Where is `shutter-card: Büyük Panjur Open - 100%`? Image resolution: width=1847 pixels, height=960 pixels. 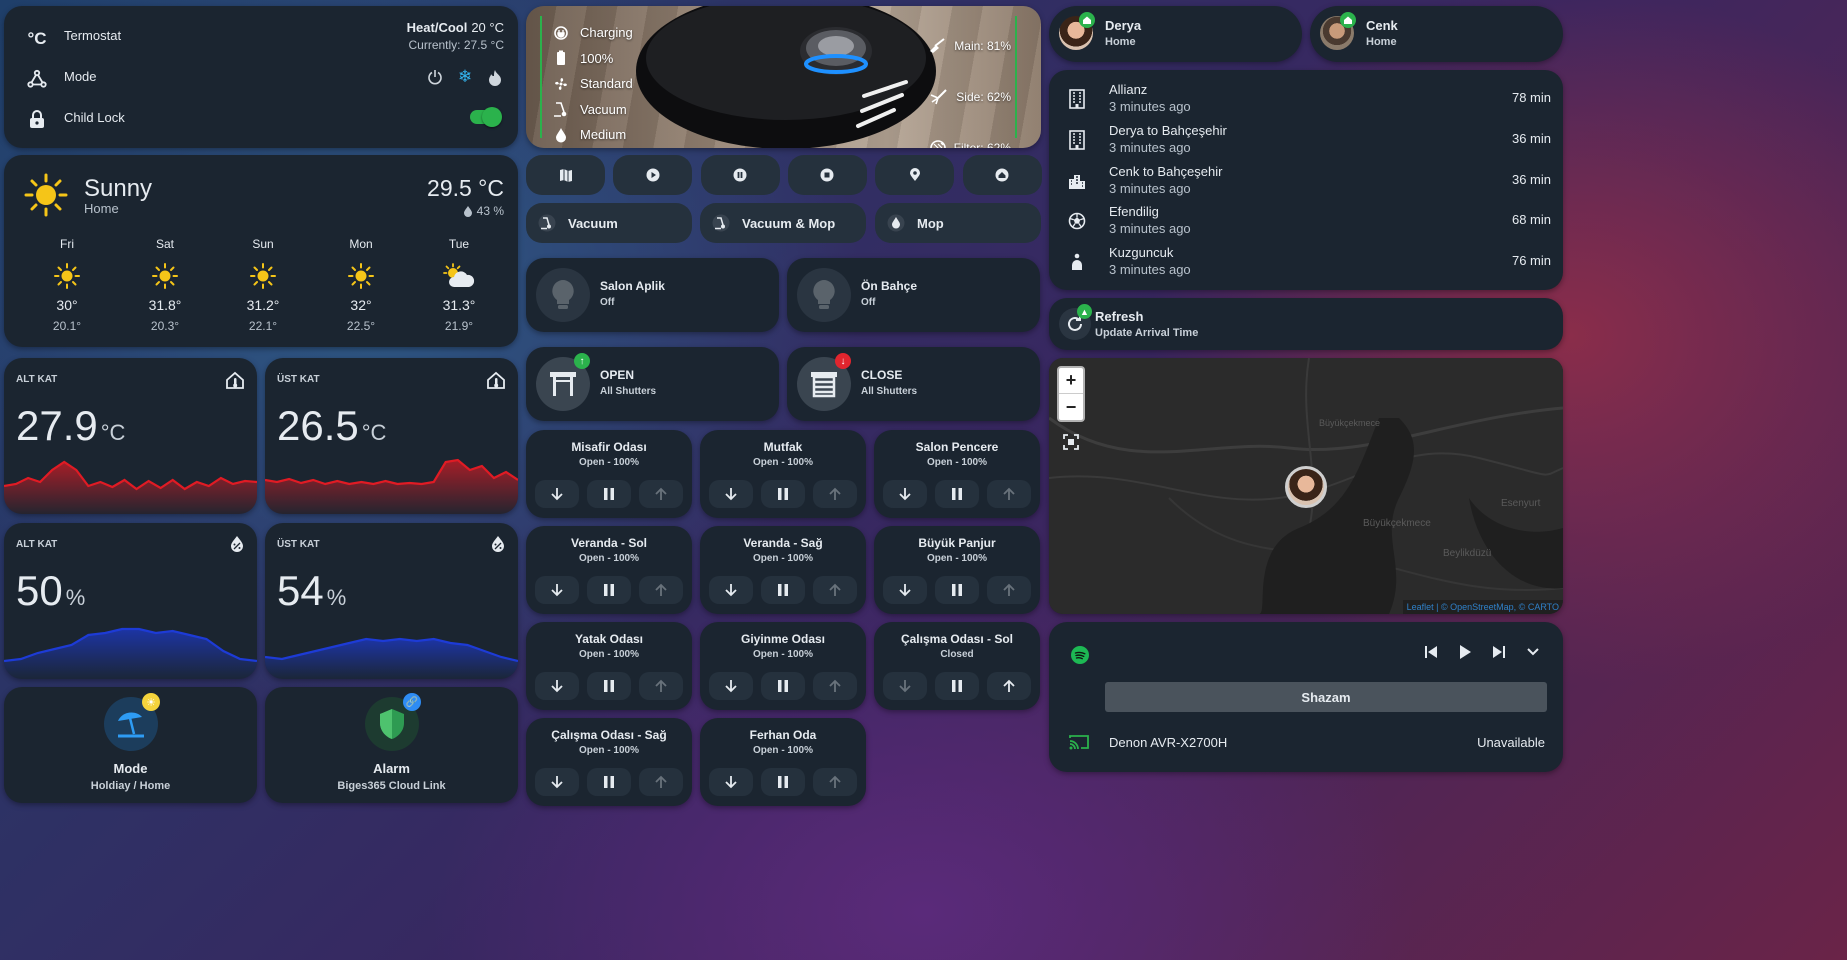
shutter-card: Büyük Panjur Open - 100% is located at coordinates (957, 570).